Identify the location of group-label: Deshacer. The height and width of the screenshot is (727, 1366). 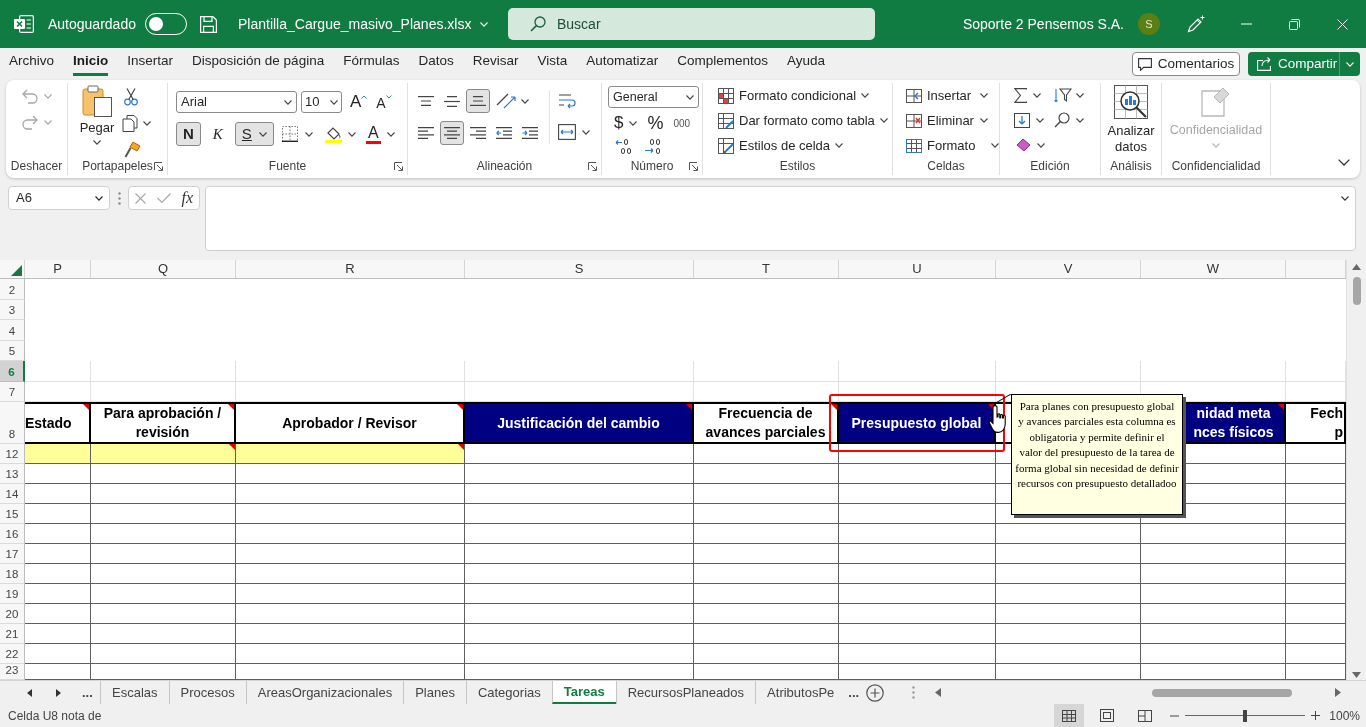
(36, 166).